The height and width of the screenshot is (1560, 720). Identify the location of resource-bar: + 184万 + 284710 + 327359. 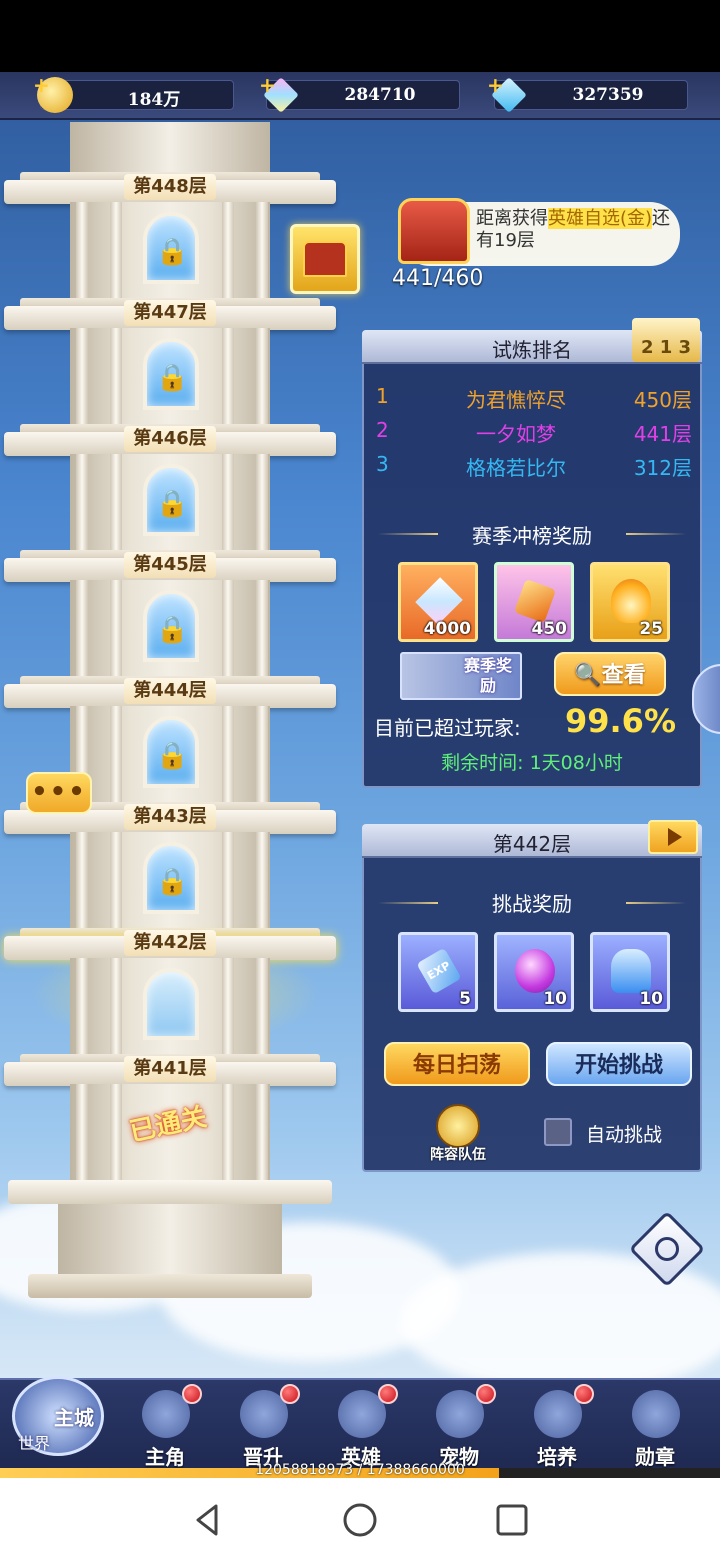
(360, 96).